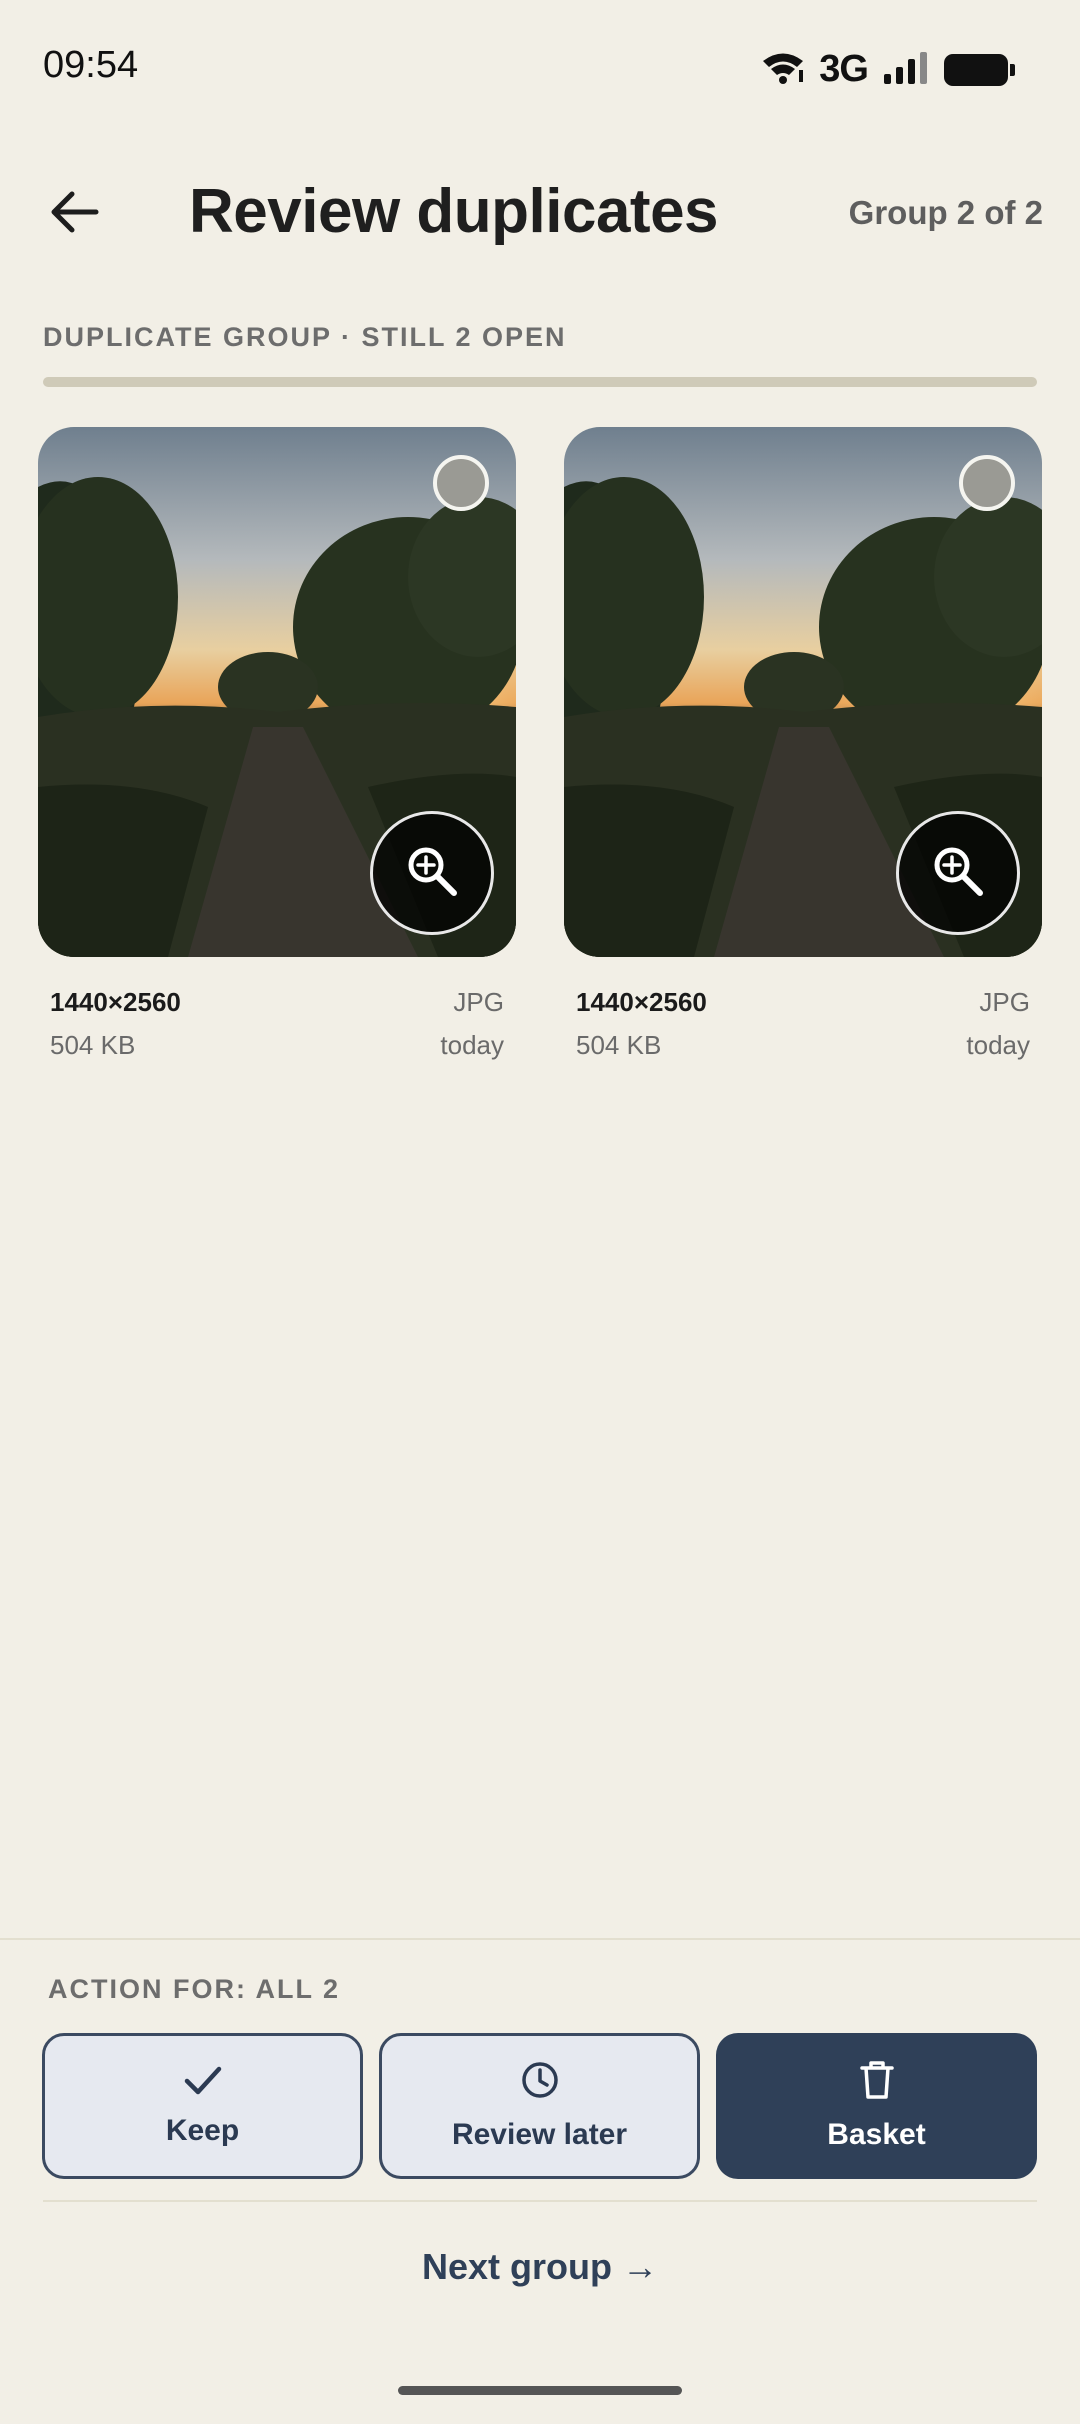  I want to click on clock-icon, so click(540, 2084).